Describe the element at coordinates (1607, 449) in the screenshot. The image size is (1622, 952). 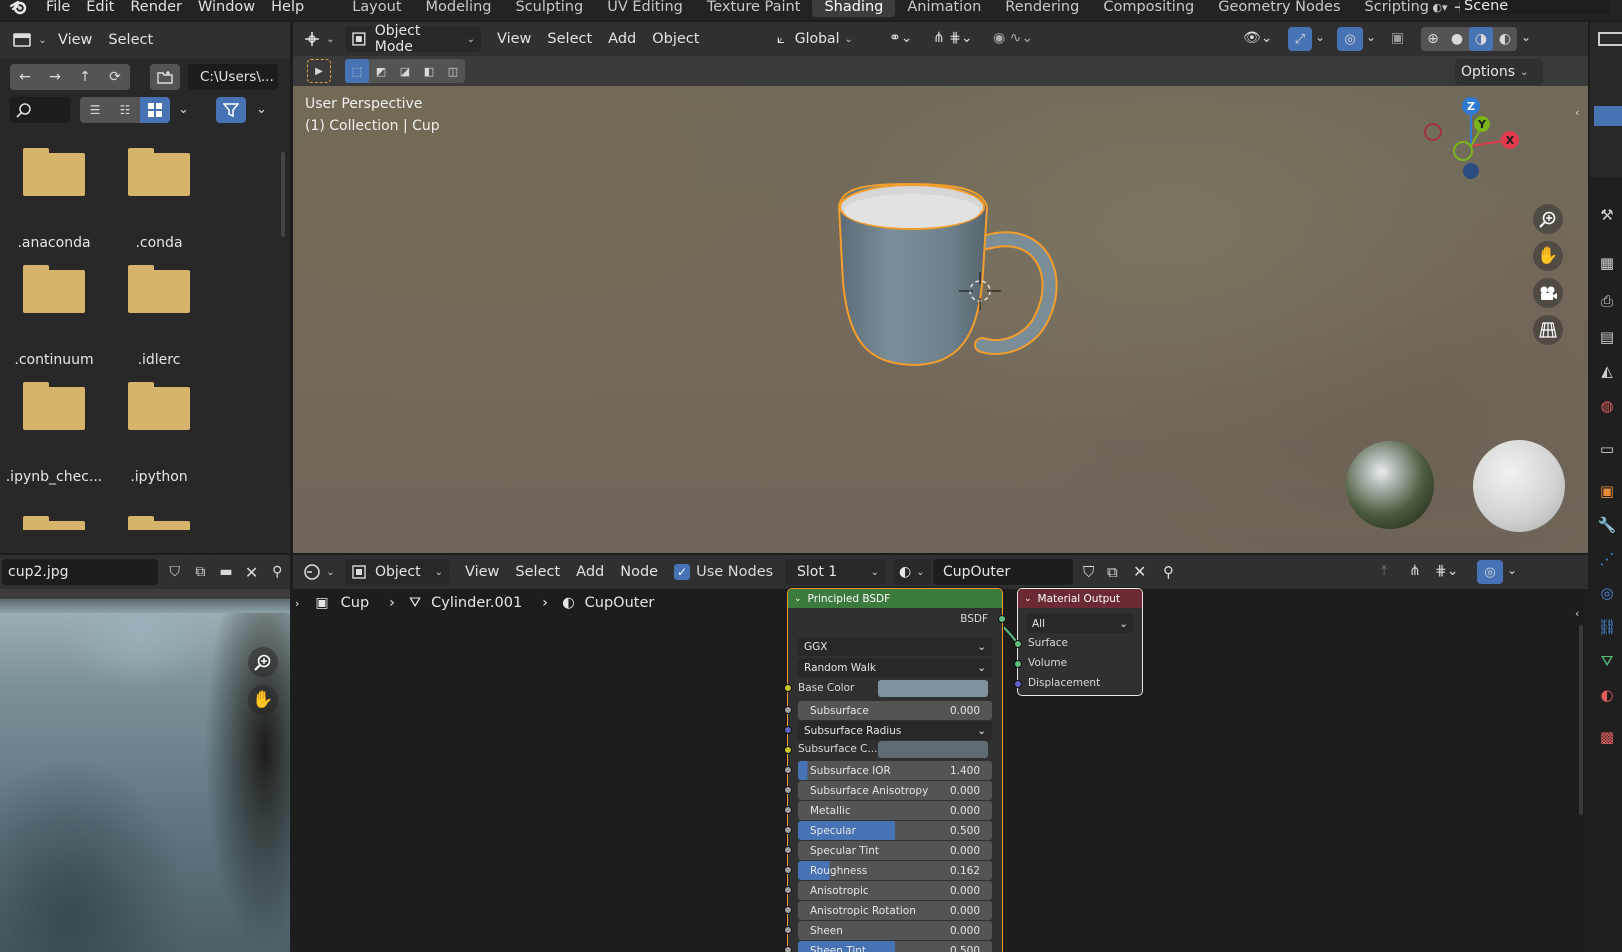
I see `collection-icon: ▭` at that location.